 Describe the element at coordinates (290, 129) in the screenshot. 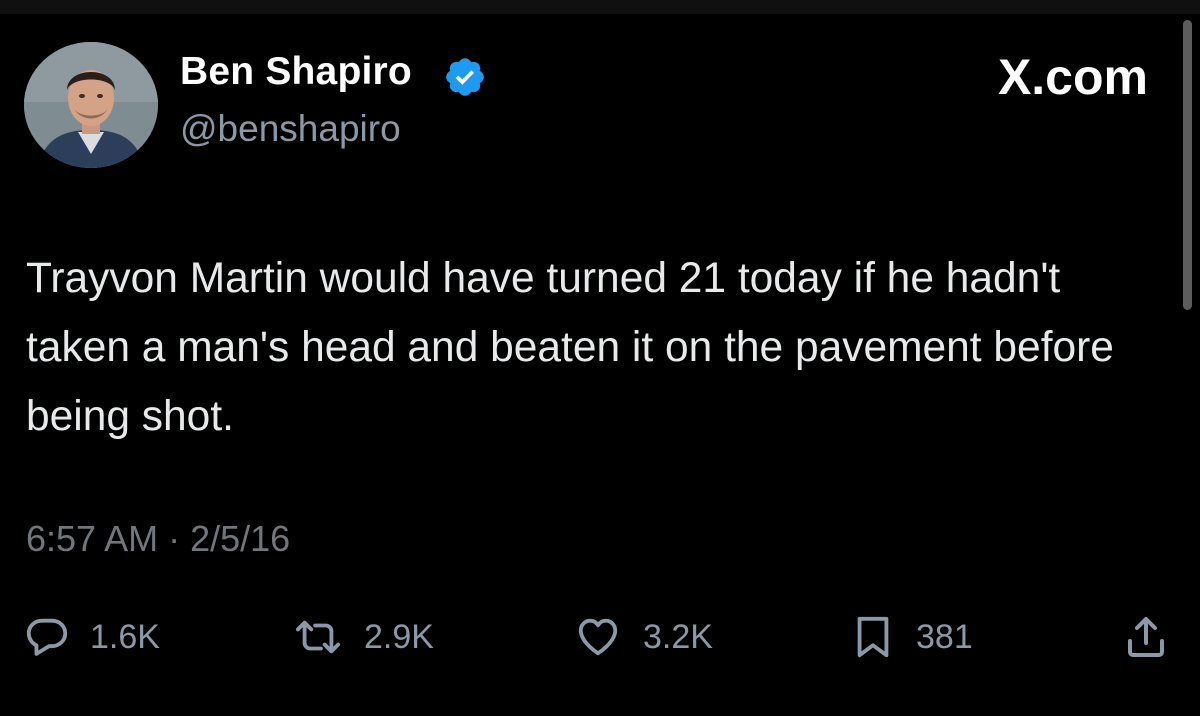

I see `user-handle: @benshapiro` at that location.